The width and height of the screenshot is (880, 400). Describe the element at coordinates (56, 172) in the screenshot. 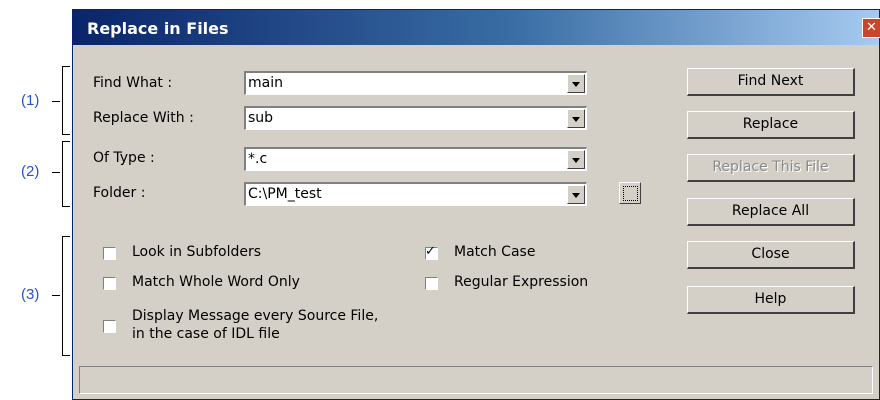

I see `callout-2-leader` at that location.